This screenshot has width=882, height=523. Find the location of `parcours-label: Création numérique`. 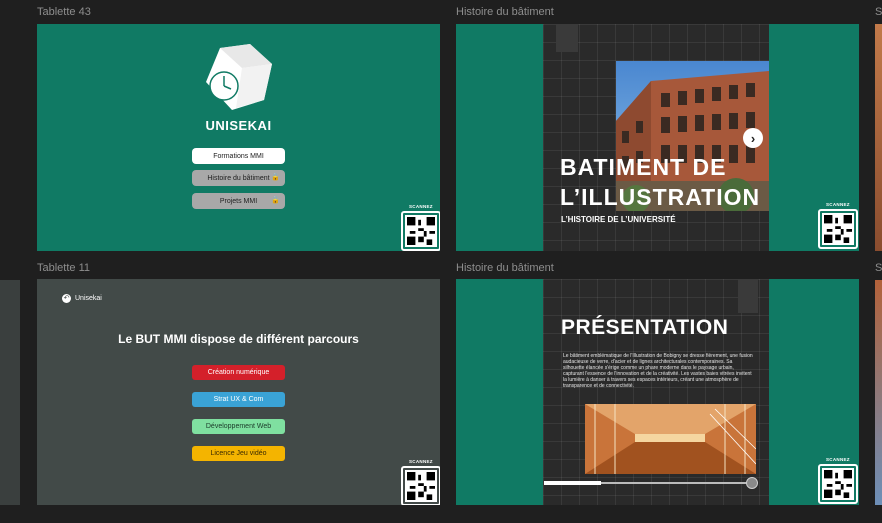

parcours-label: Création numérique is located at coordinates (238, 372).